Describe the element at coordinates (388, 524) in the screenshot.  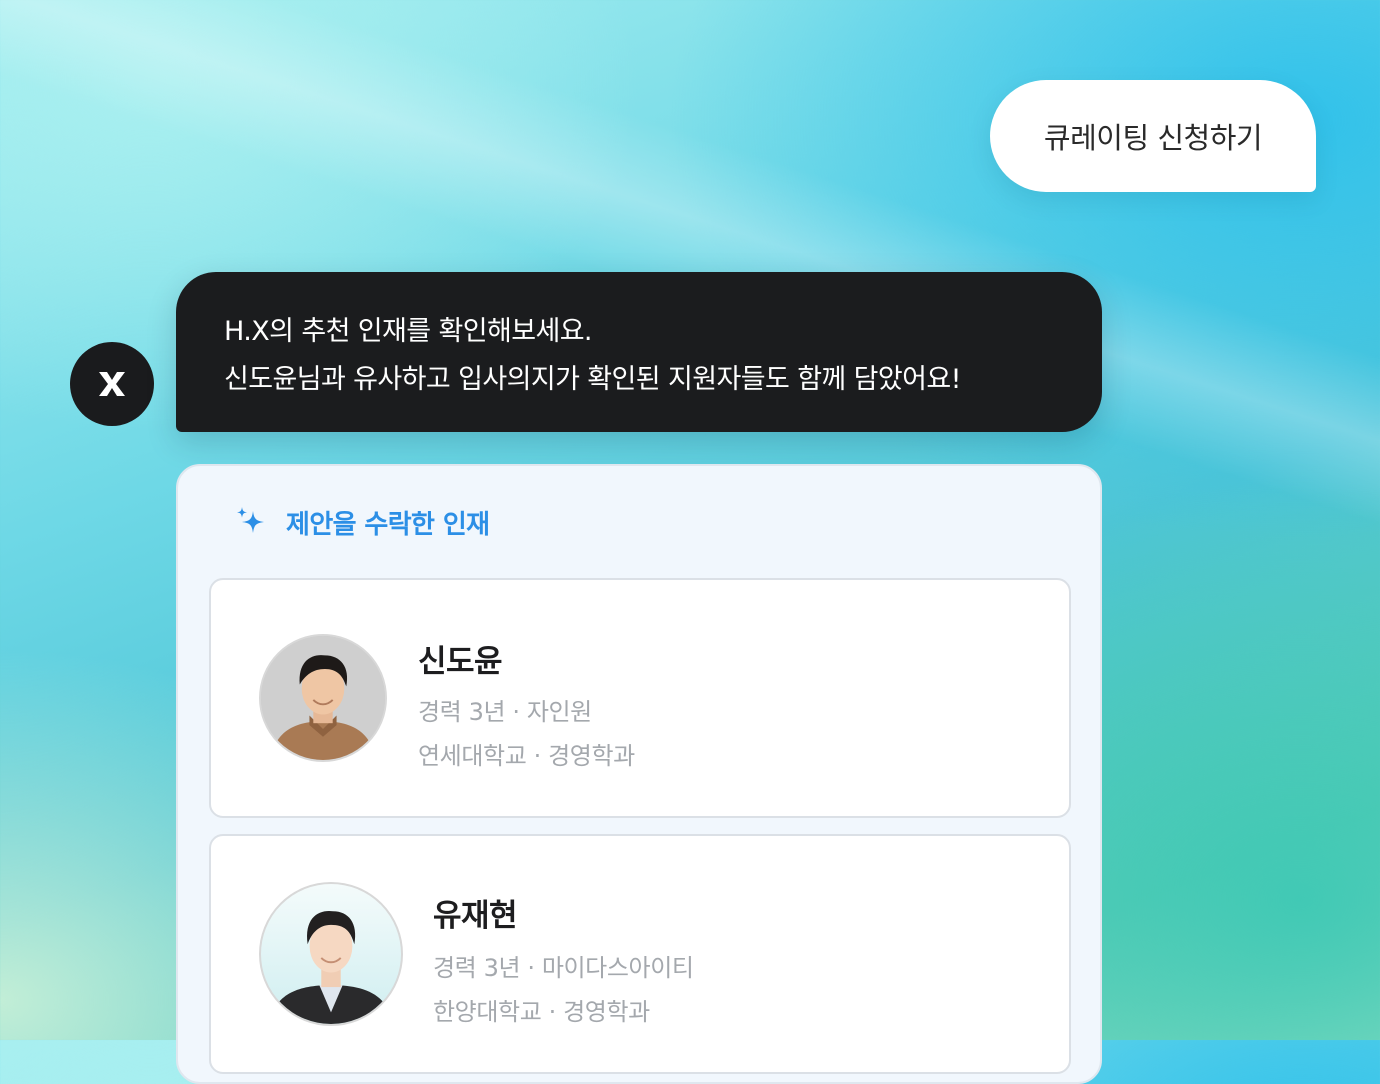
I see `panel-title: 제안을 수락한 인재` at that location.